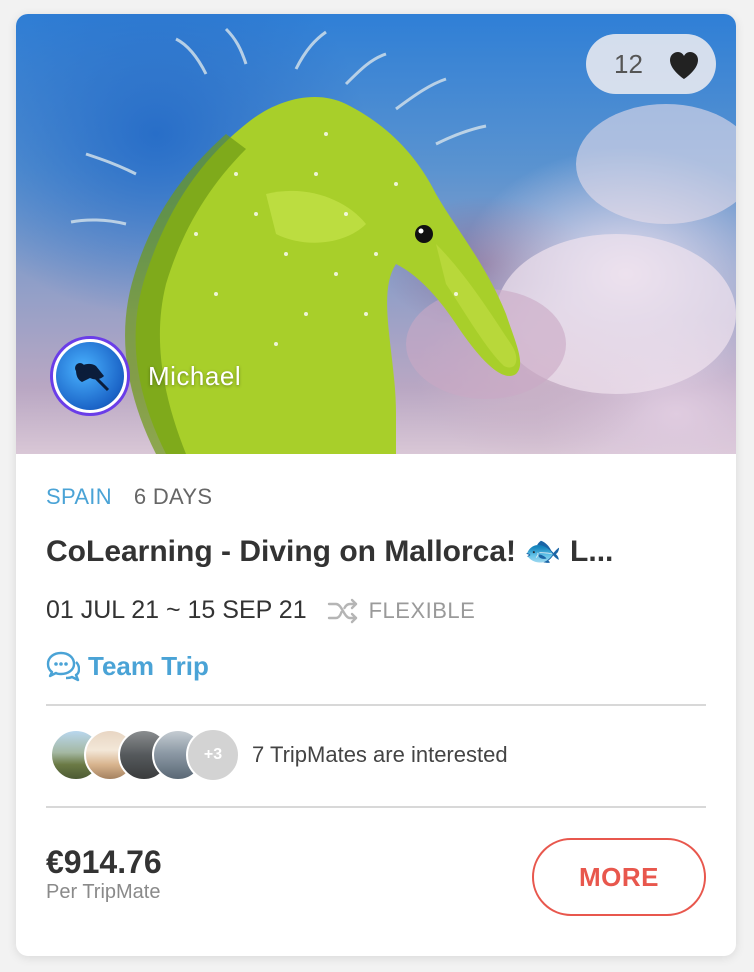  I want to click on host-name: Michael, so click(194, 376).